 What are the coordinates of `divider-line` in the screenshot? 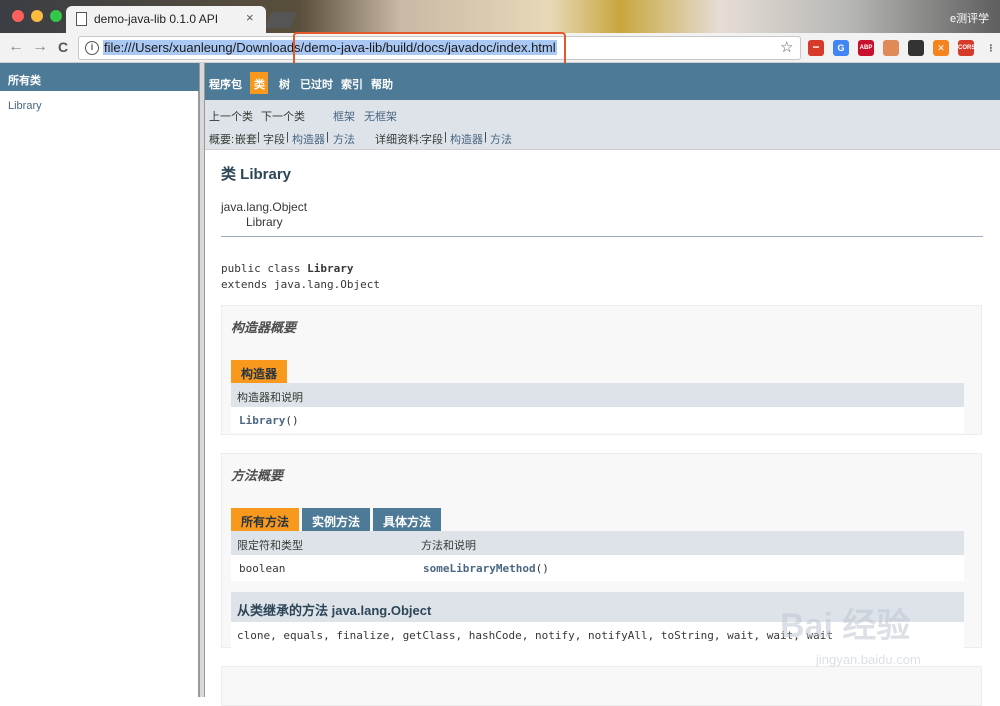 It's located at (602, 236).